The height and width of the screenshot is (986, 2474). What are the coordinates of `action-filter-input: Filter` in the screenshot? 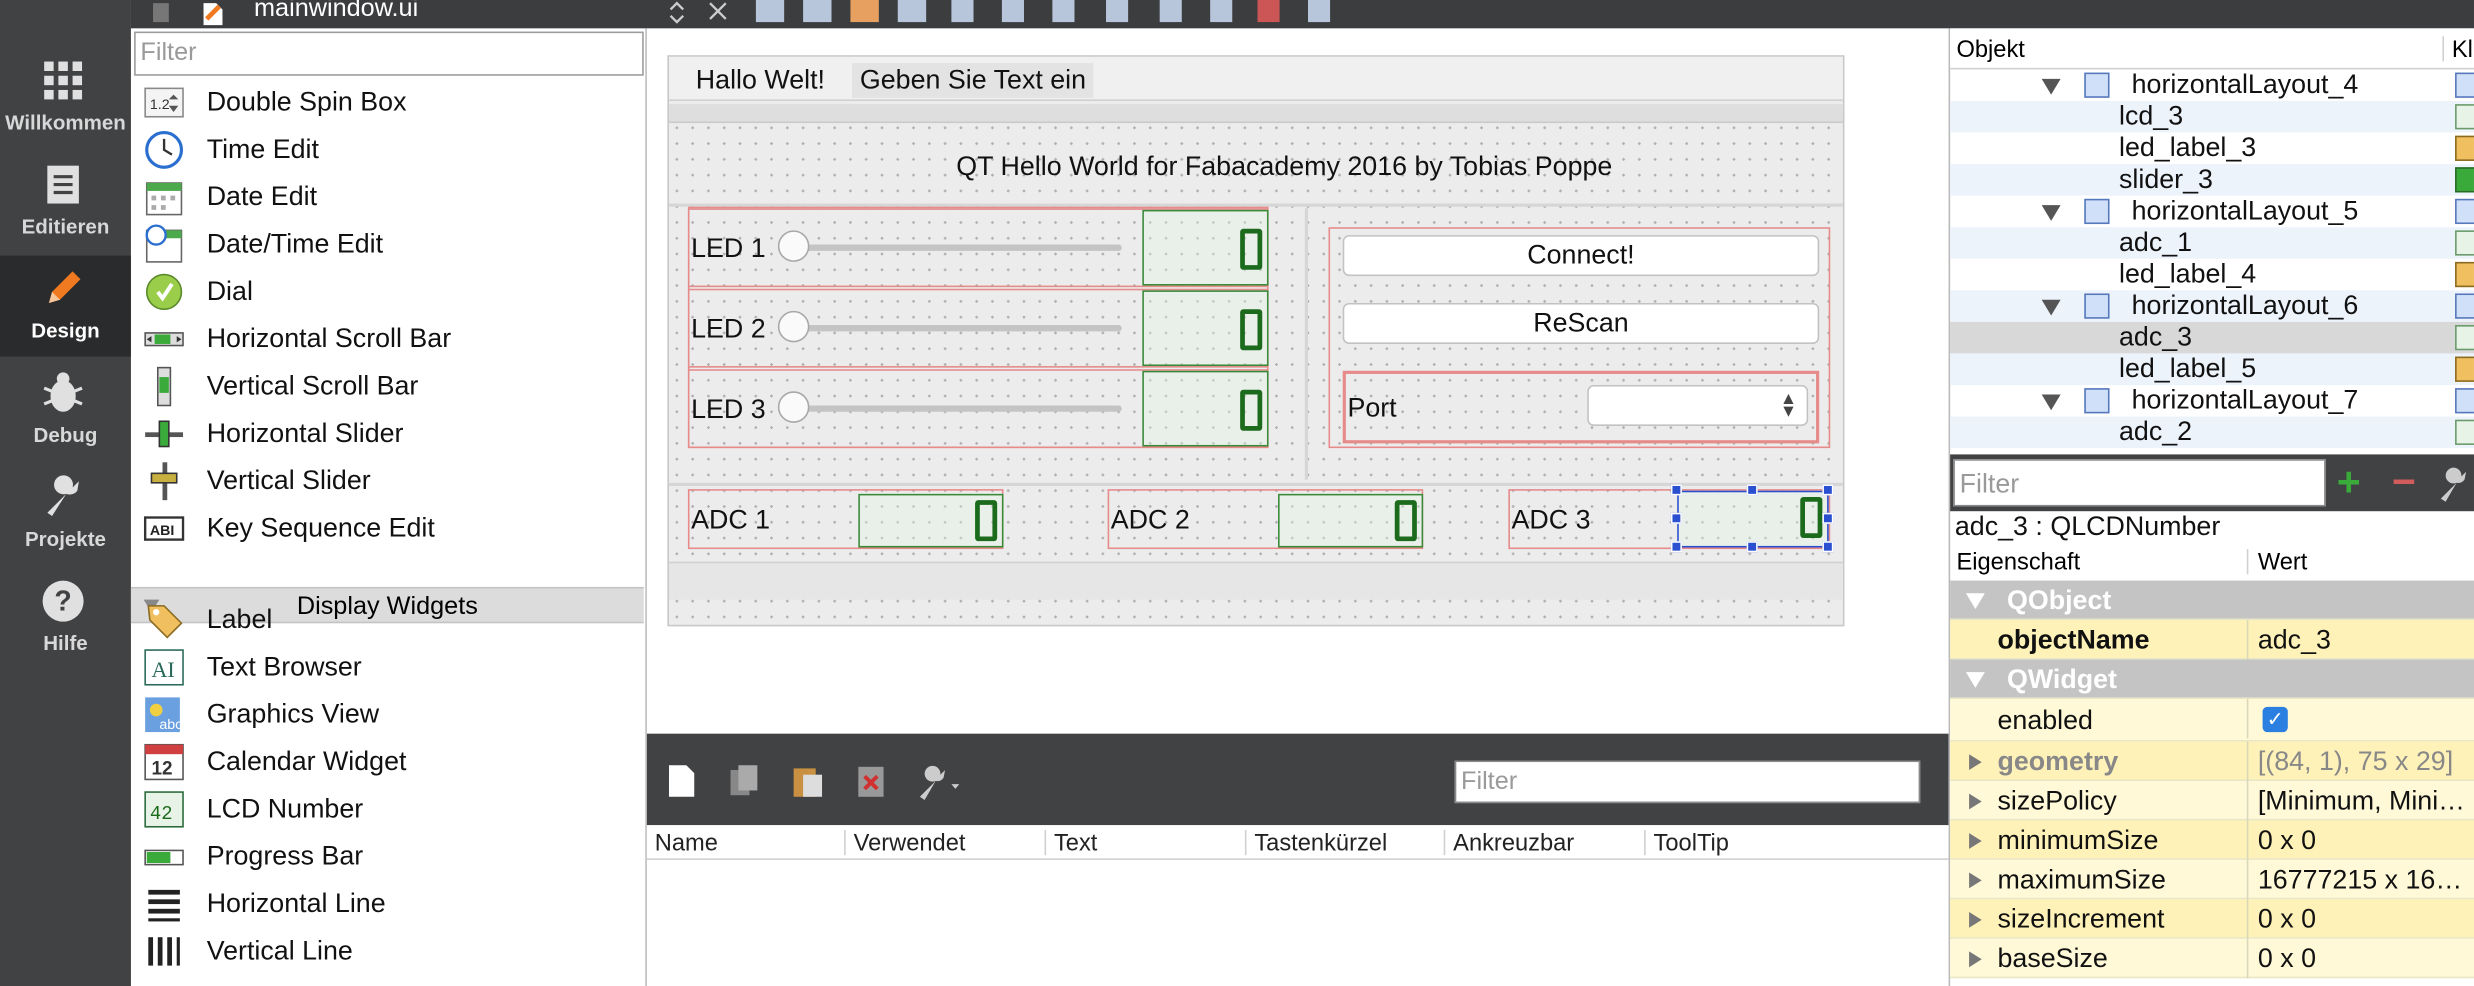 It's located at (1687, 782).